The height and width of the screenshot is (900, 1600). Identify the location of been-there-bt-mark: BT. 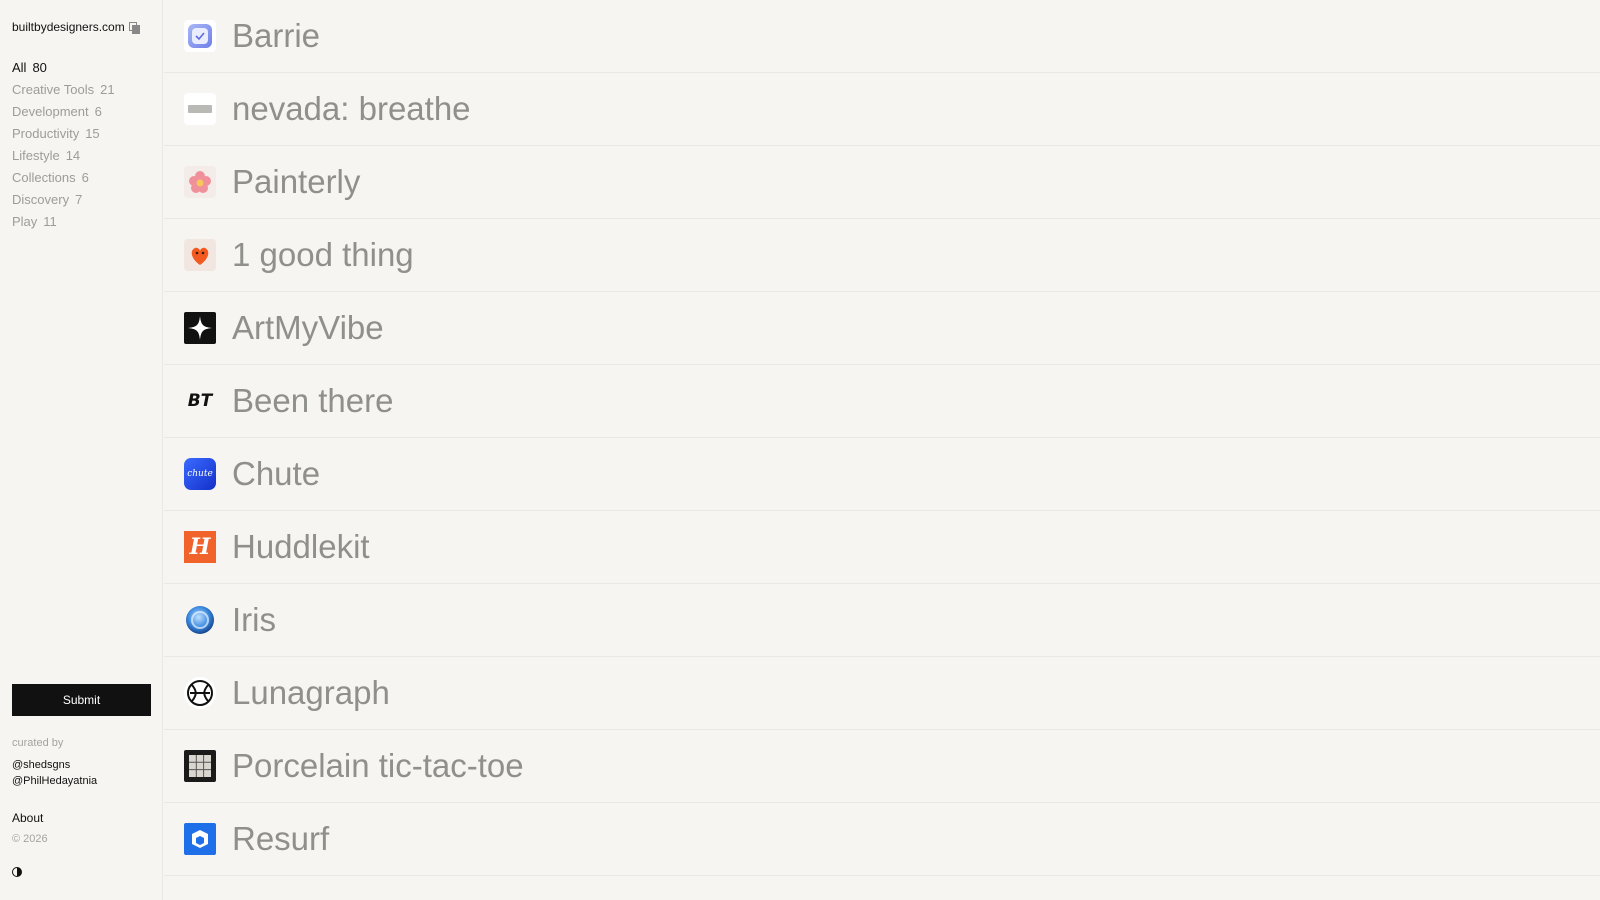
(200, 401).